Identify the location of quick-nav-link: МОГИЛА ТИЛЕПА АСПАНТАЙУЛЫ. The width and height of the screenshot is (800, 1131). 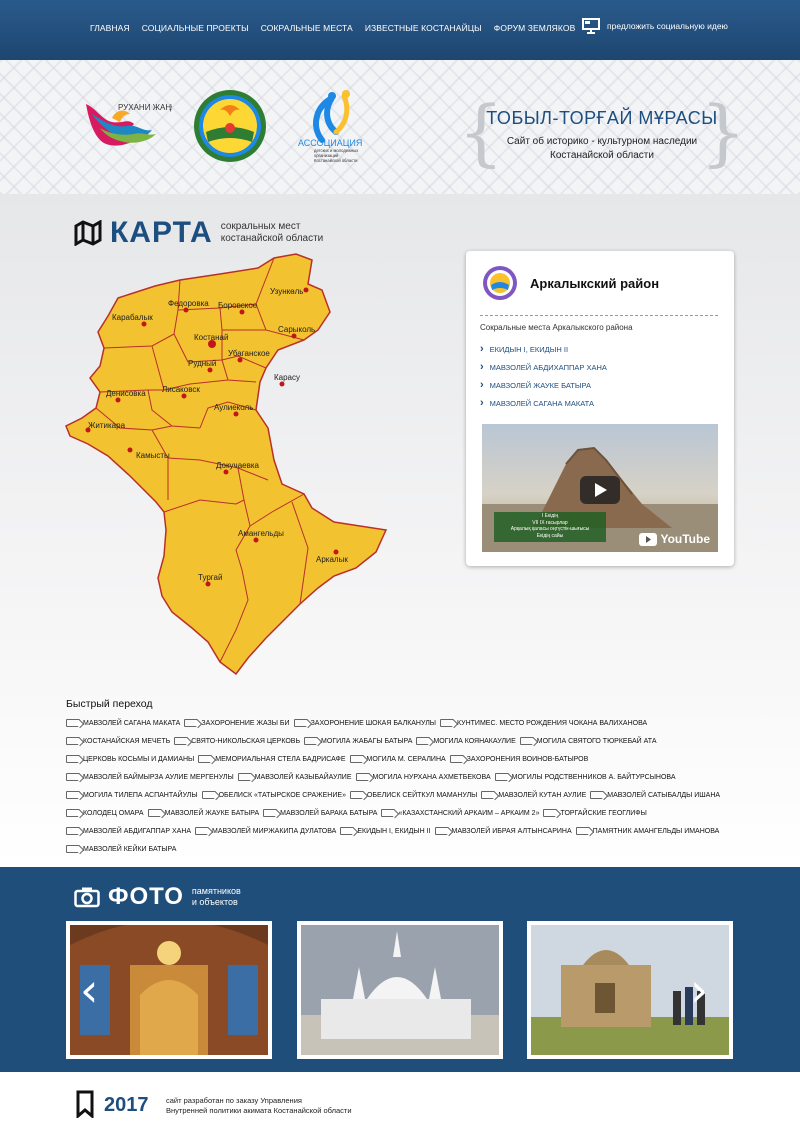
(132, 795).